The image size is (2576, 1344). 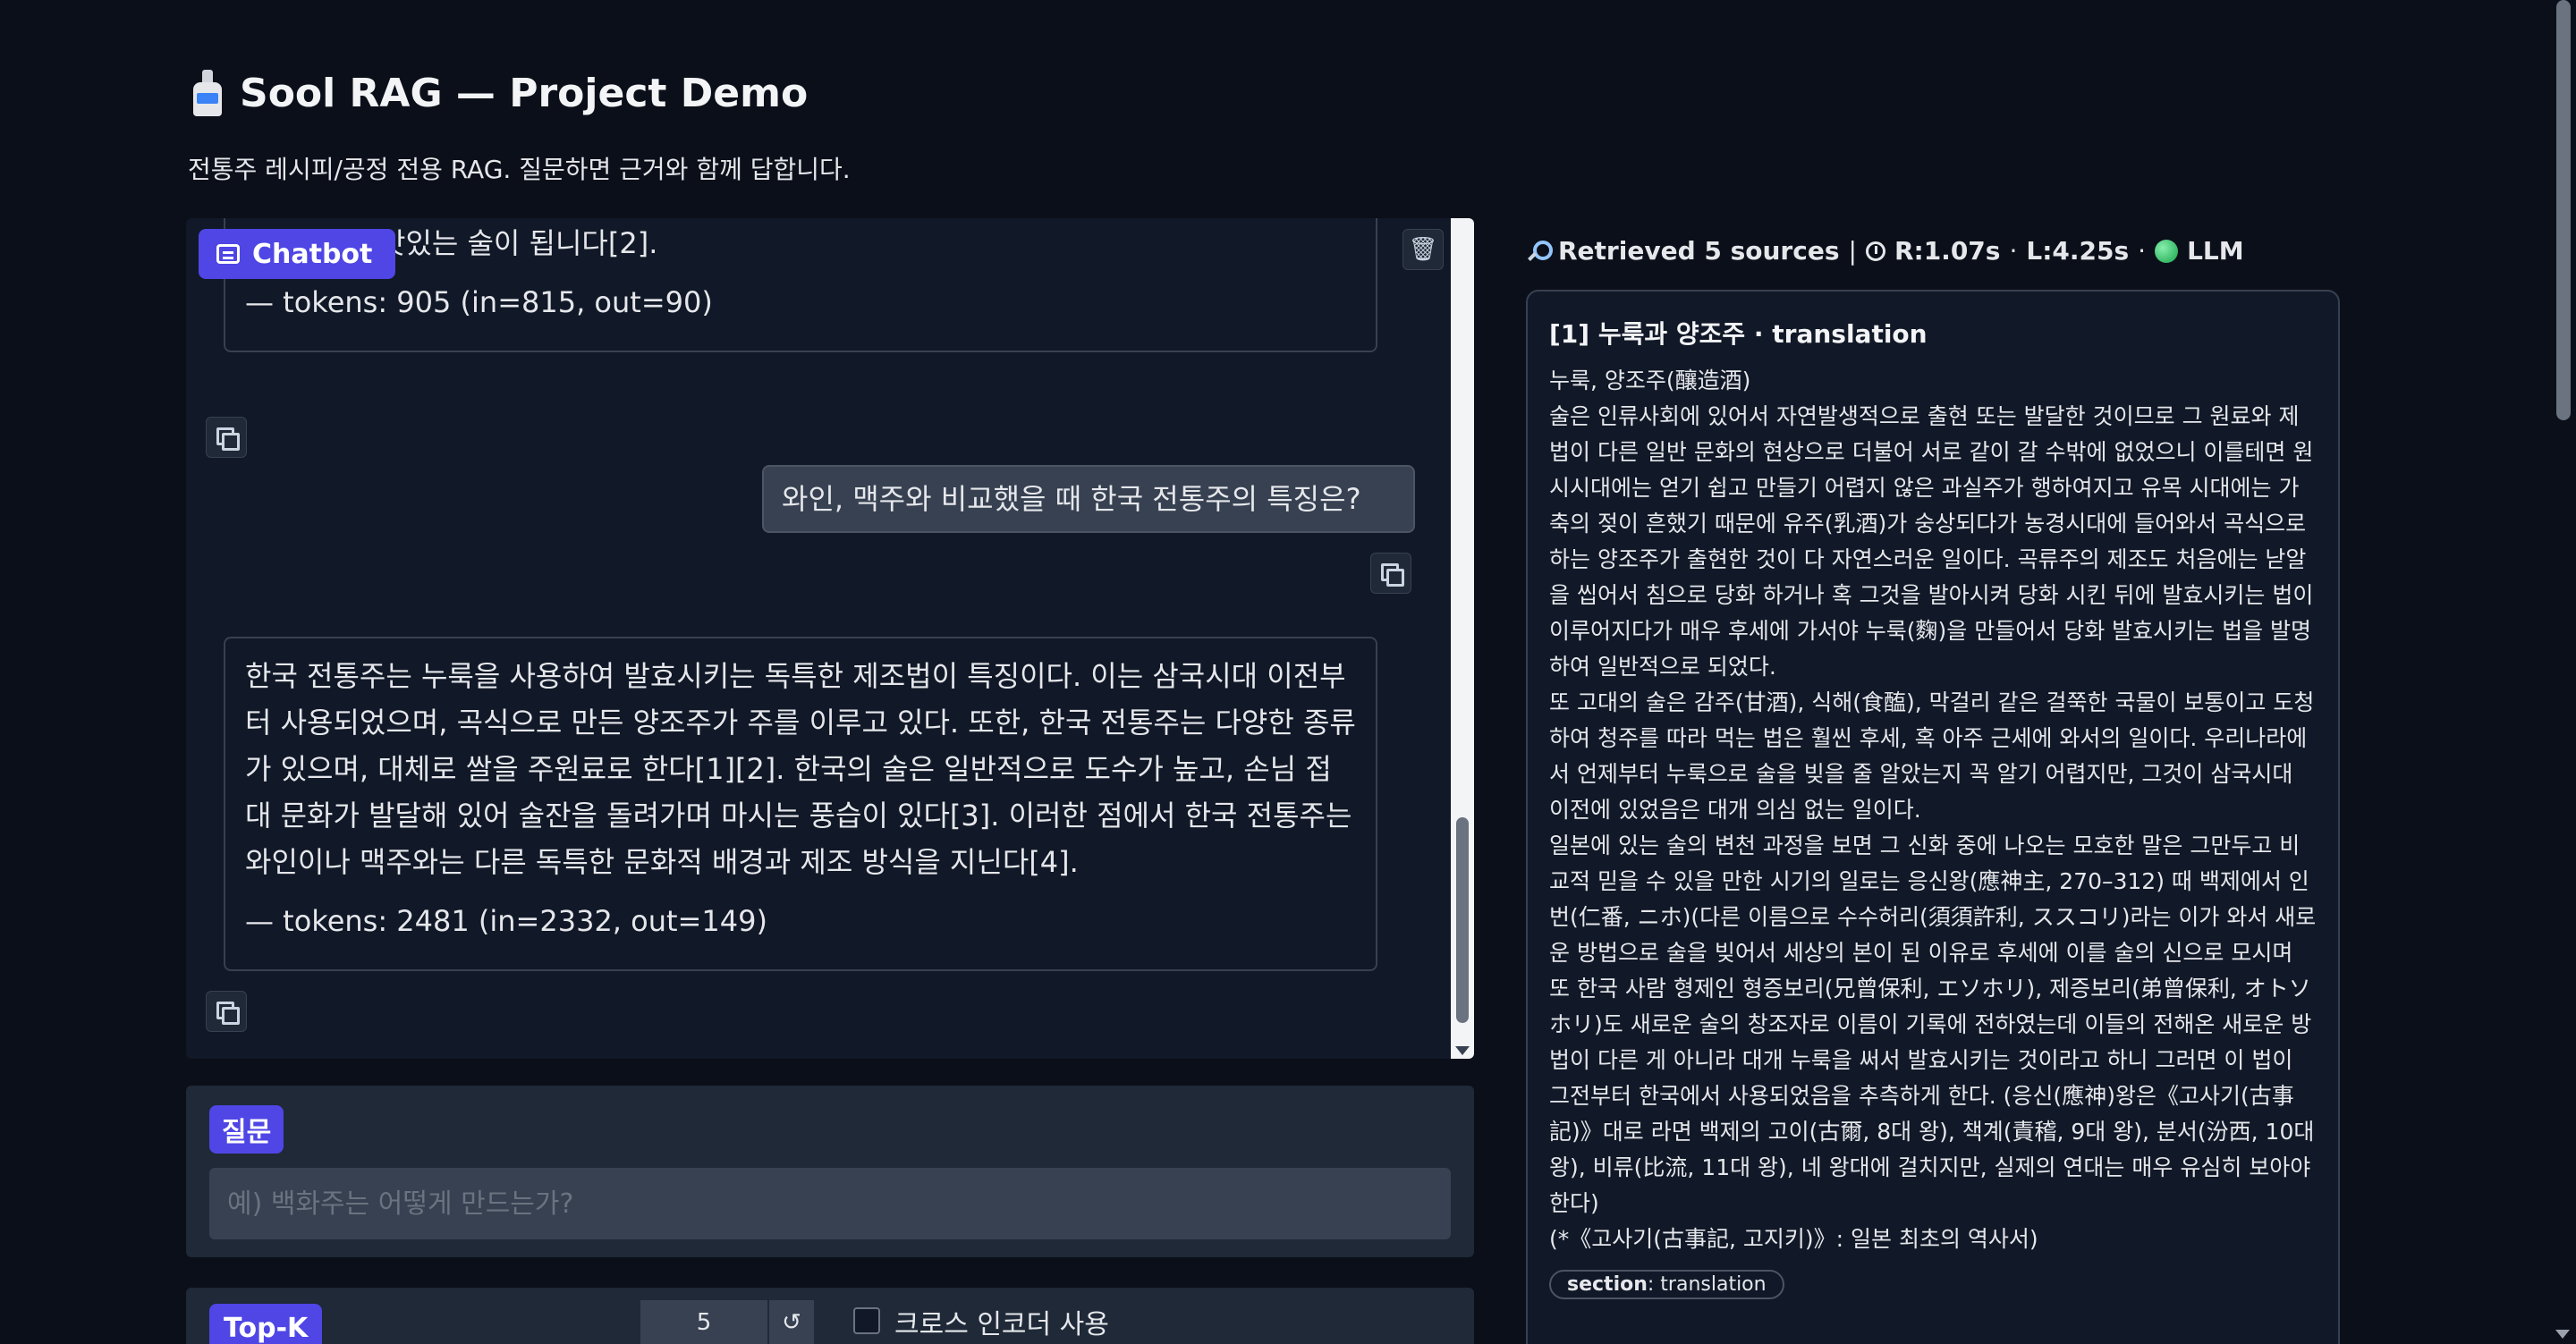 What do you see at coordinates (246, 1129) in the screenshot?
I see `question-label: 질문` at bounding box center [246, 1129].